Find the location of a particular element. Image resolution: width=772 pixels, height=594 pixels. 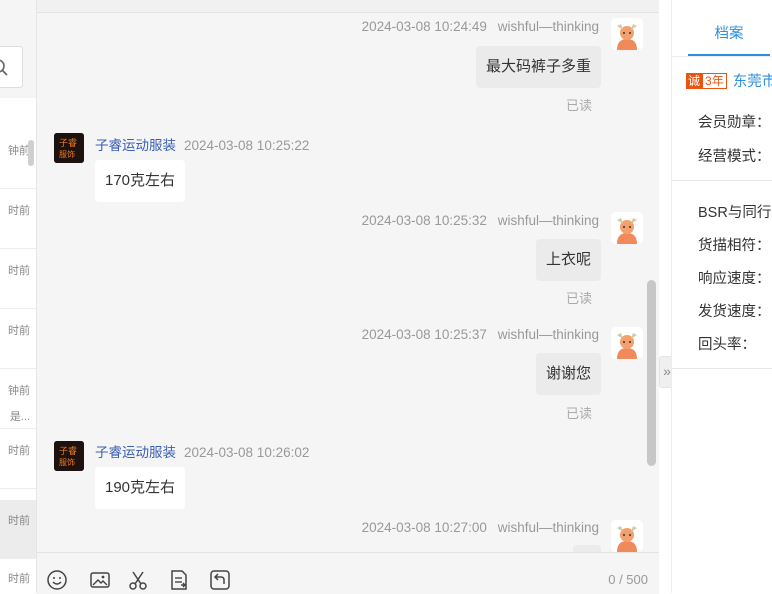

field-repeat-rate: 回头率： is located at coordinates (727, 345).